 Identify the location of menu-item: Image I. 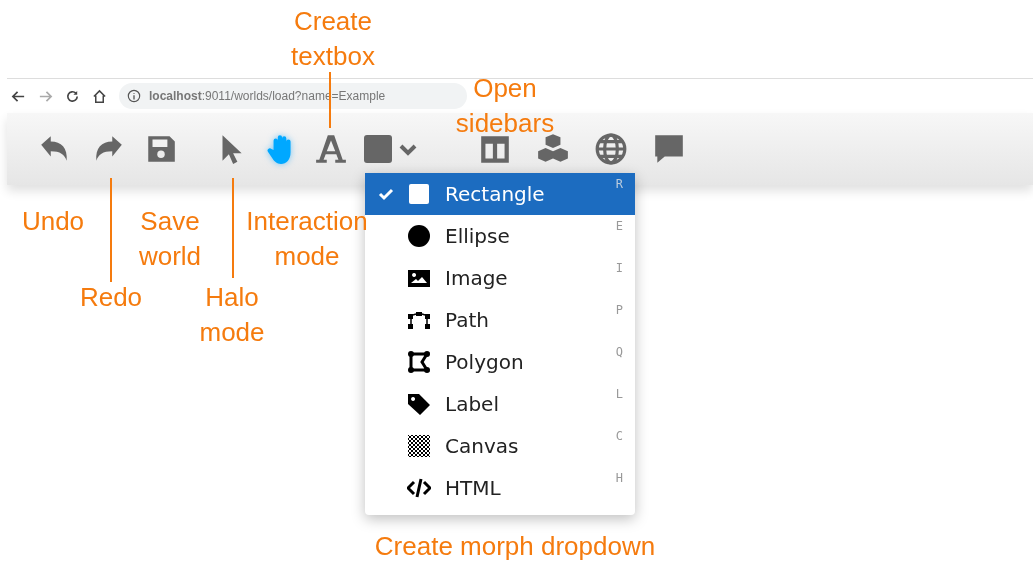
(500, 278).